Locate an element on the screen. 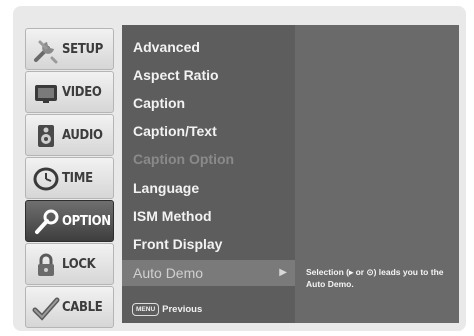 The width and height of the screenshot is (474, 336). tab-label: SETUP is located at coordinates (82, 49).